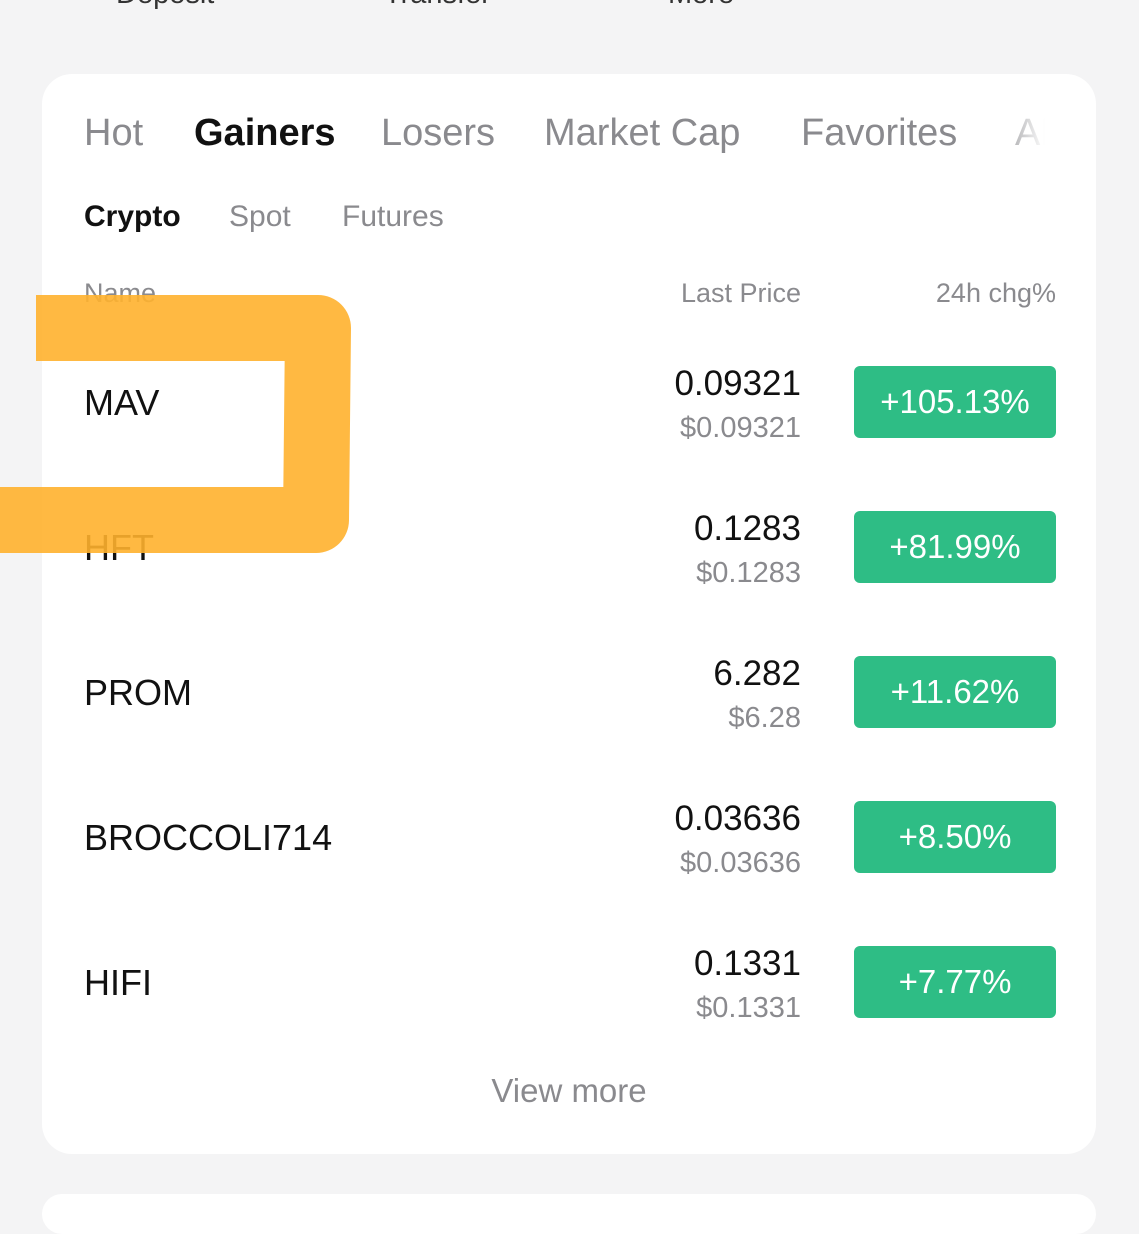 The image size is (1139, 1234). Describe the element at coordinates (265, 133) in the screenshot. I see `tab-gainers: Gainers` at that location.